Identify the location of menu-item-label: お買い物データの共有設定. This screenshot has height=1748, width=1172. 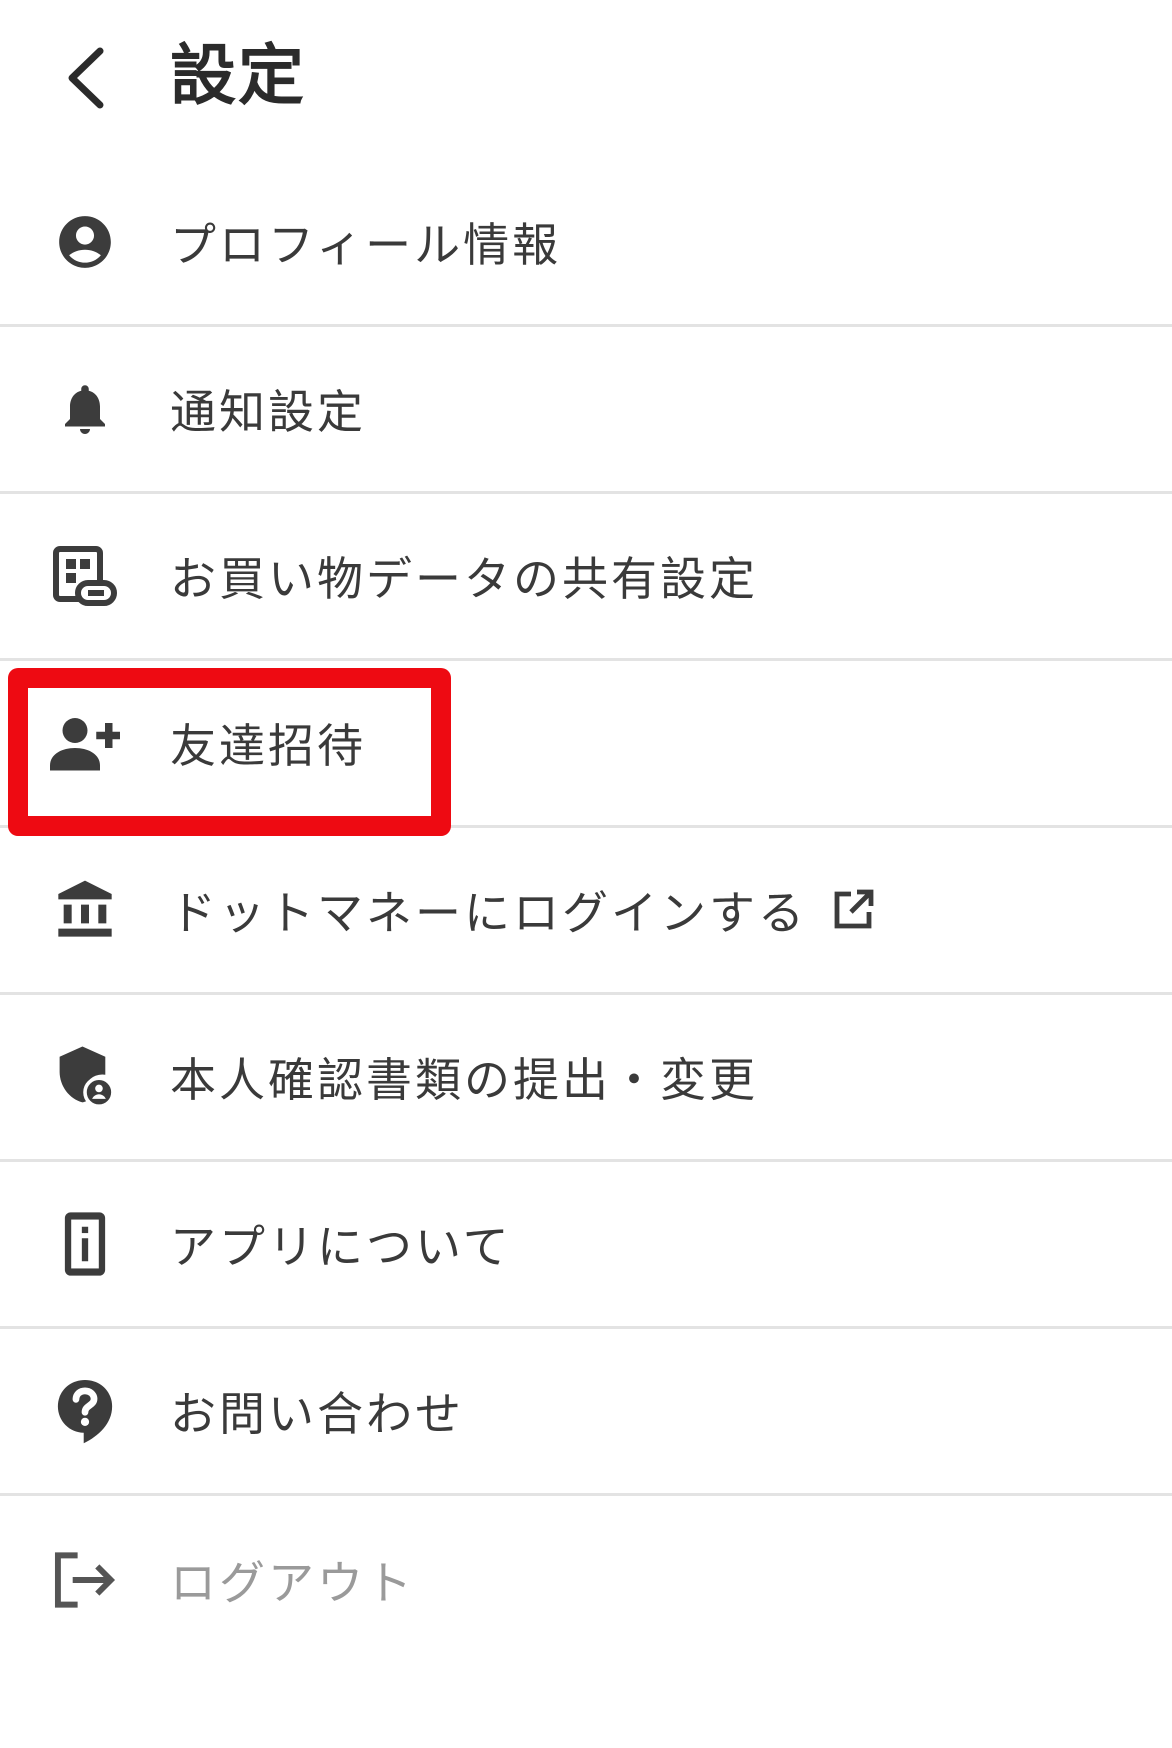
(464, 579).